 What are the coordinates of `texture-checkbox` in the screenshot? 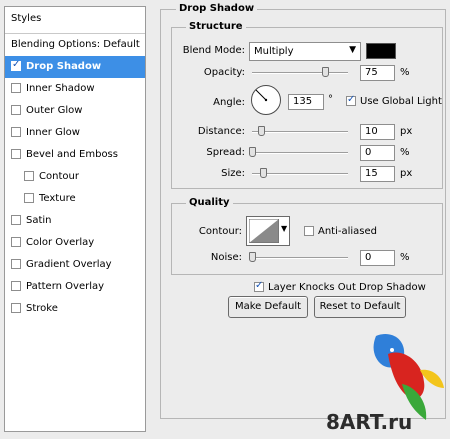 It's located at (29, 198).